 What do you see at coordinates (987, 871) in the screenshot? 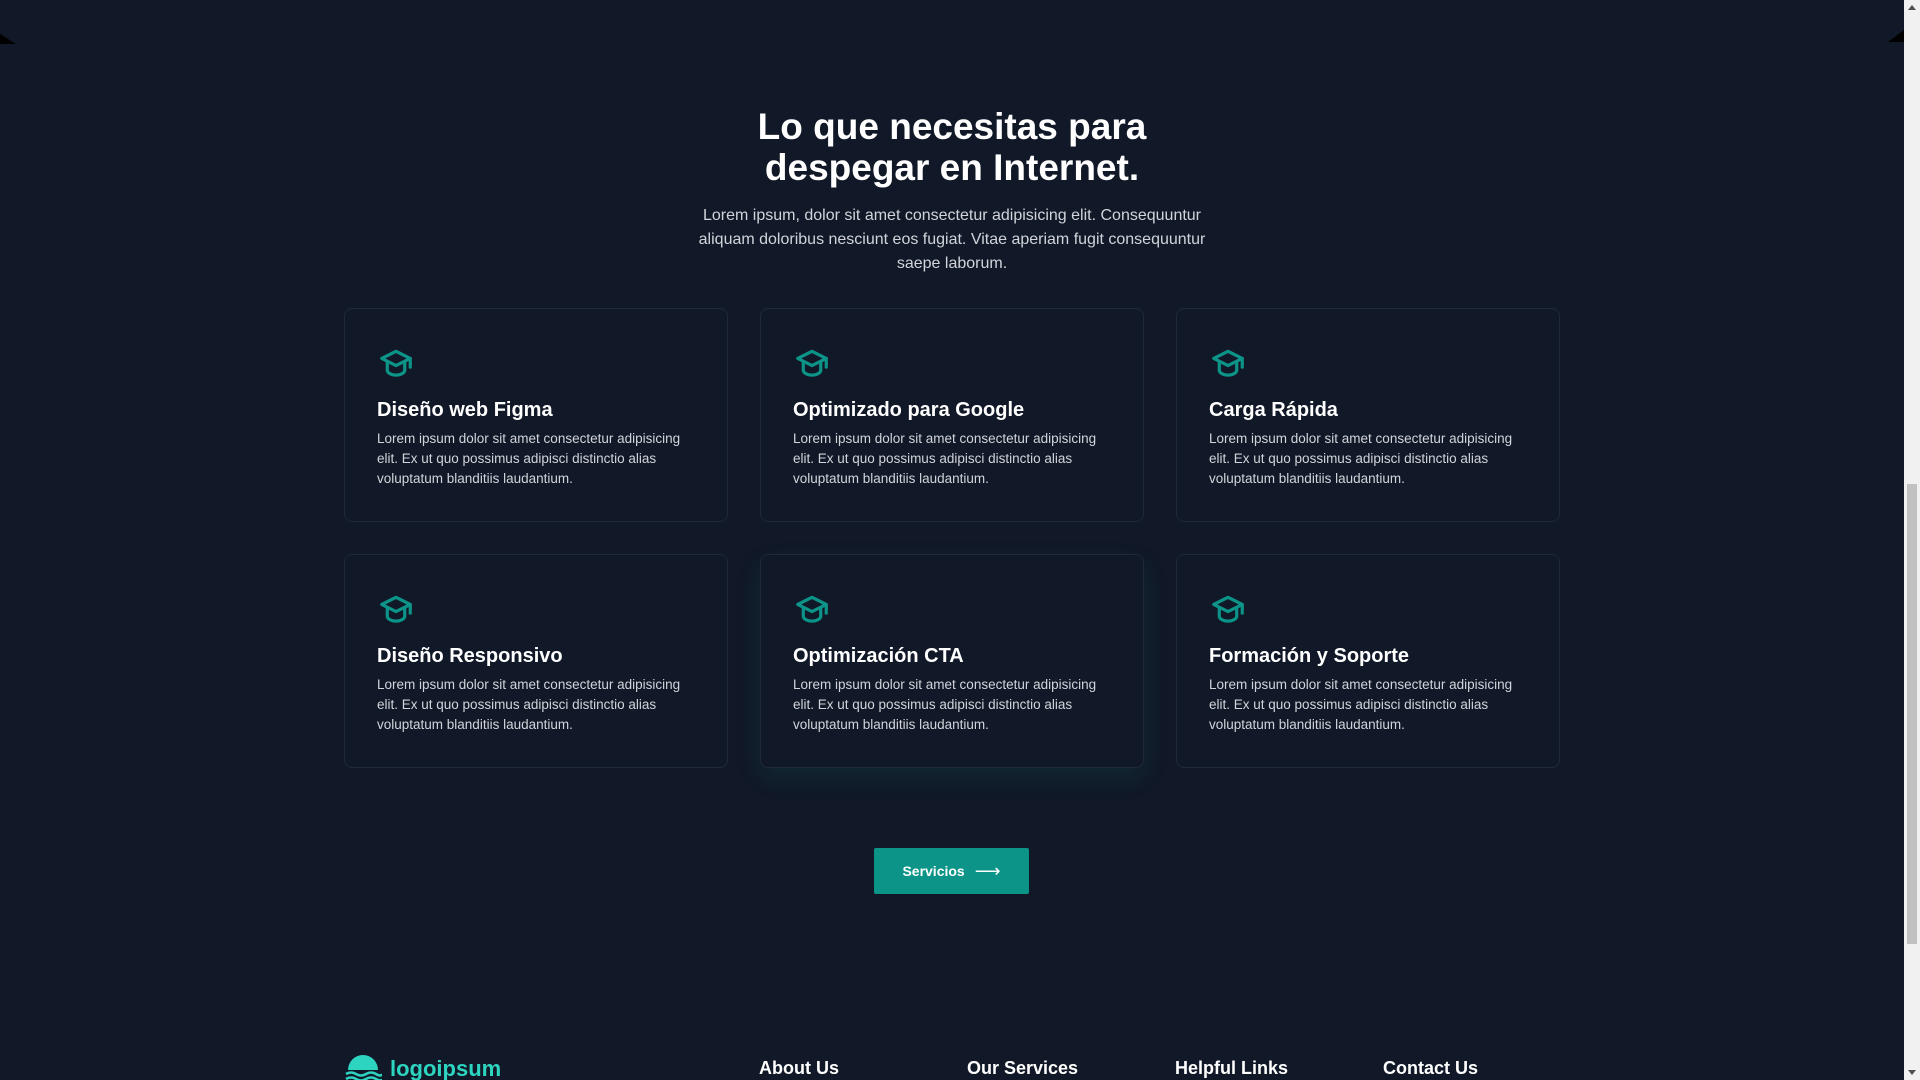
I see `arrow-right-icon: ⟶` at bounding box center [987, 871].